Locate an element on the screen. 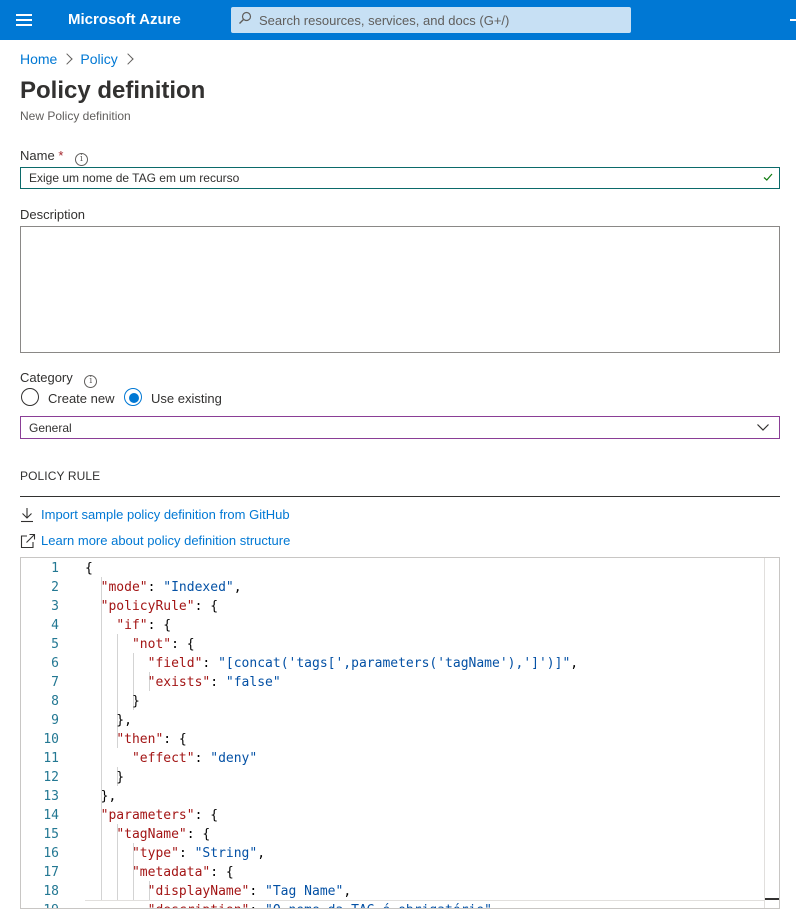  breadcrumb-policy: Policy is located at coordinates (98, 59).